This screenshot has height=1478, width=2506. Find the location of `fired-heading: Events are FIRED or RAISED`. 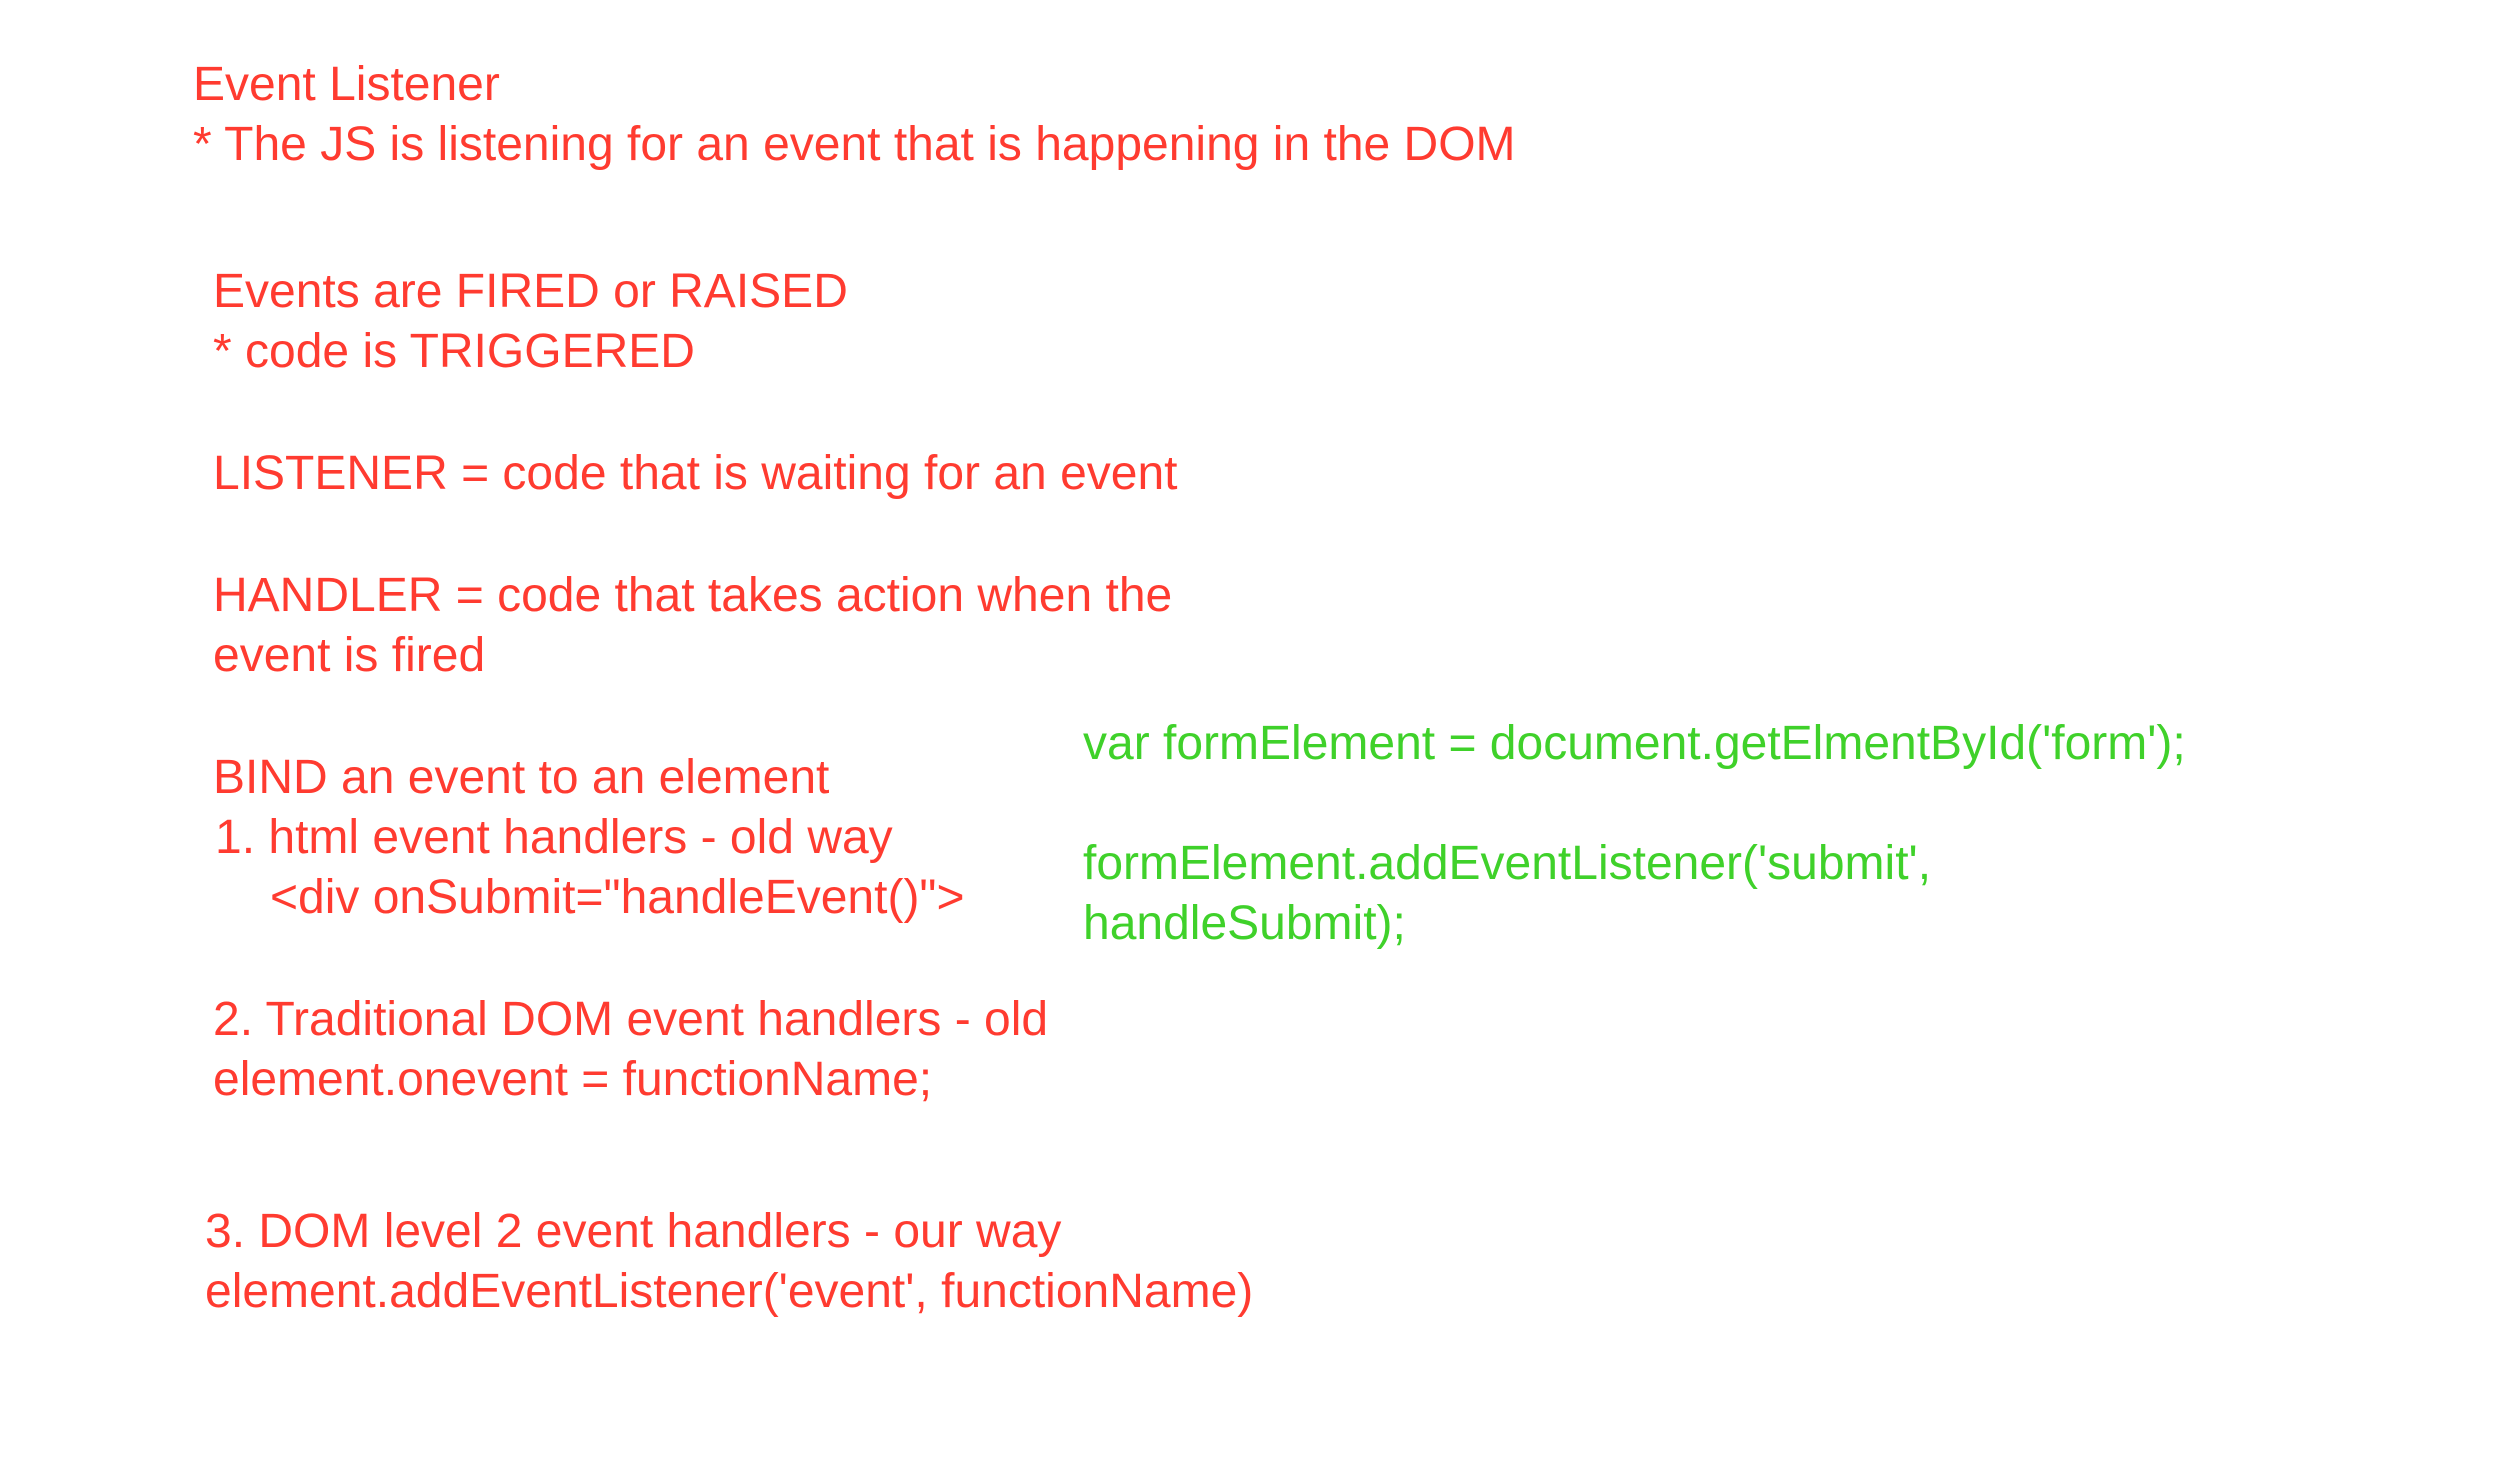

fired-heading: Events are FIRED or RAISED is located at coordinates (530, 291).